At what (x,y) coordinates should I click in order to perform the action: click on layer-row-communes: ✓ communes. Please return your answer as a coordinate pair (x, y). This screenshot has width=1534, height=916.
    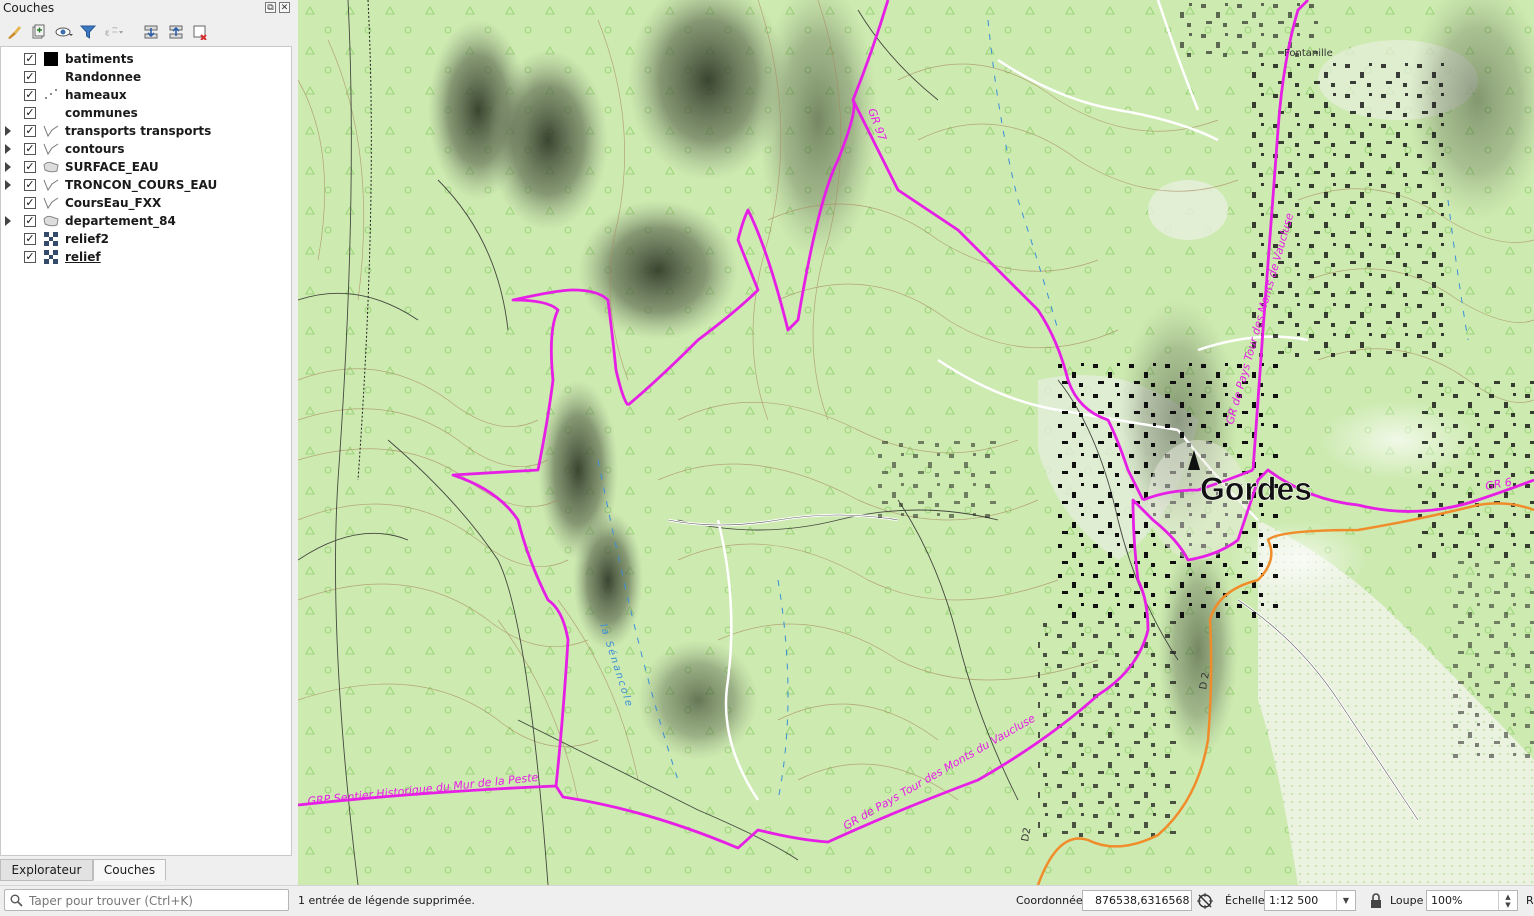
    Looking at the image, I should click on (146, 113).